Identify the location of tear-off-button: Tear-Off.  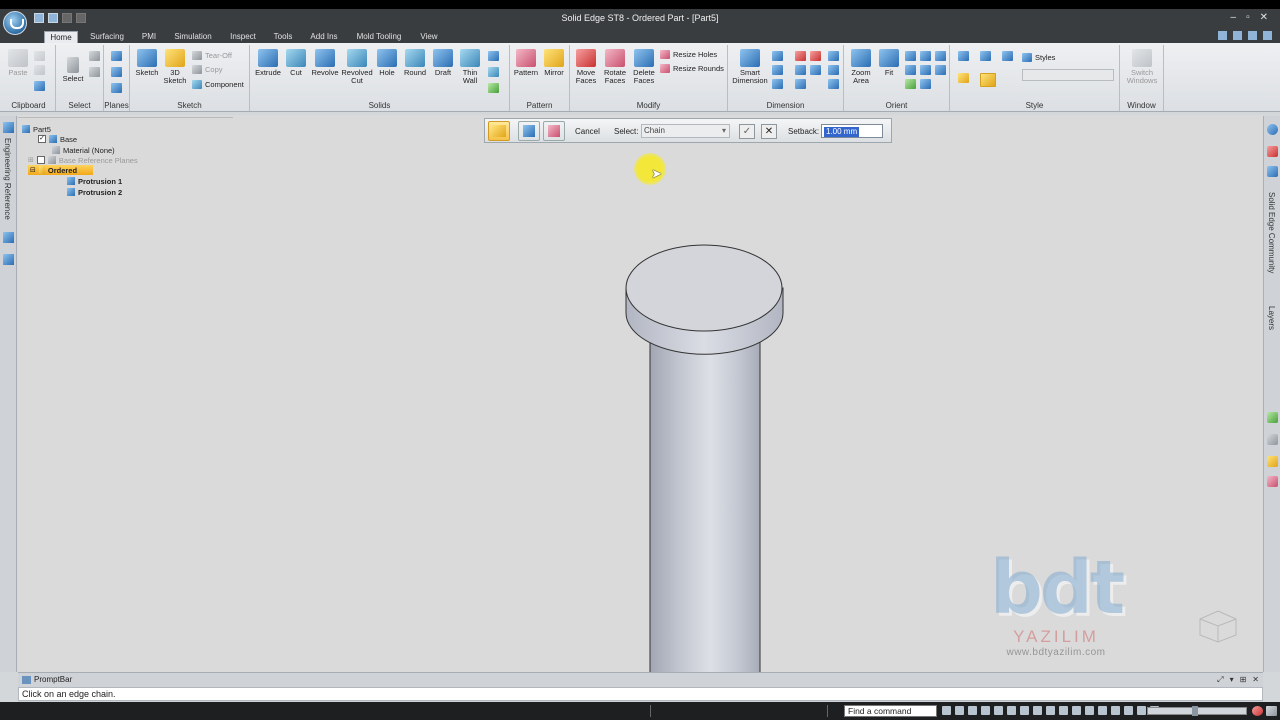
(212, 55).